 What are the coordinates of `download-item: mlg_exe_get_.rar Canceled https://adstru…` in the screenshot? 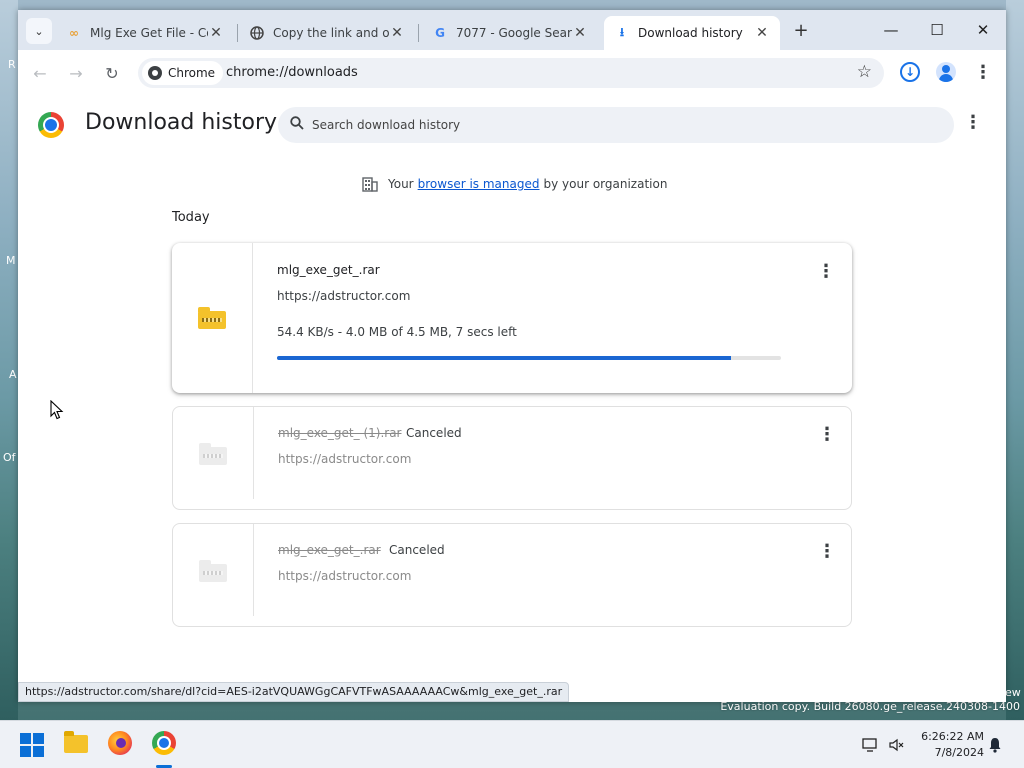 It's located at (512, 575).